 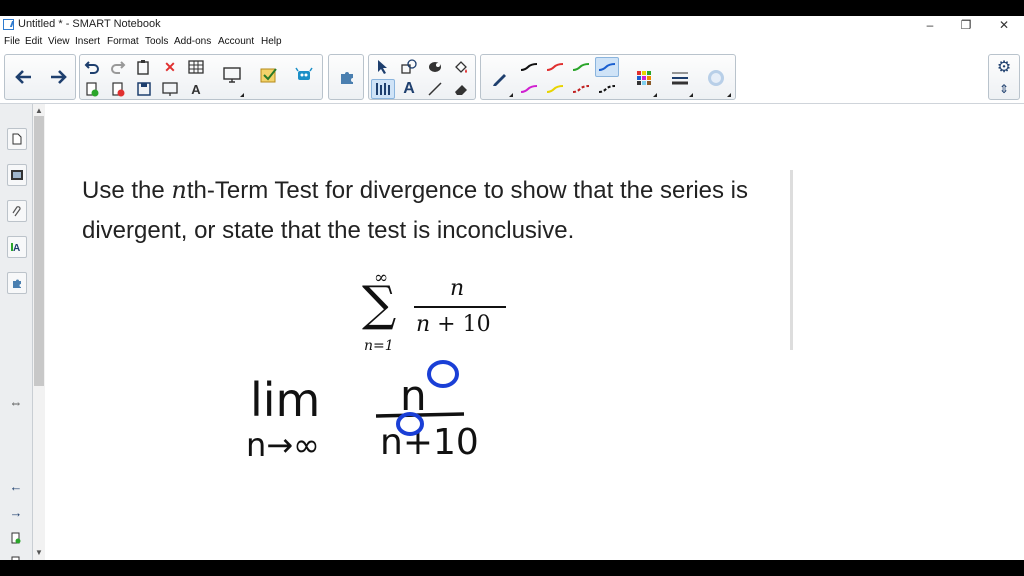 I want to click on addons-group, so click(x=346, y=77).